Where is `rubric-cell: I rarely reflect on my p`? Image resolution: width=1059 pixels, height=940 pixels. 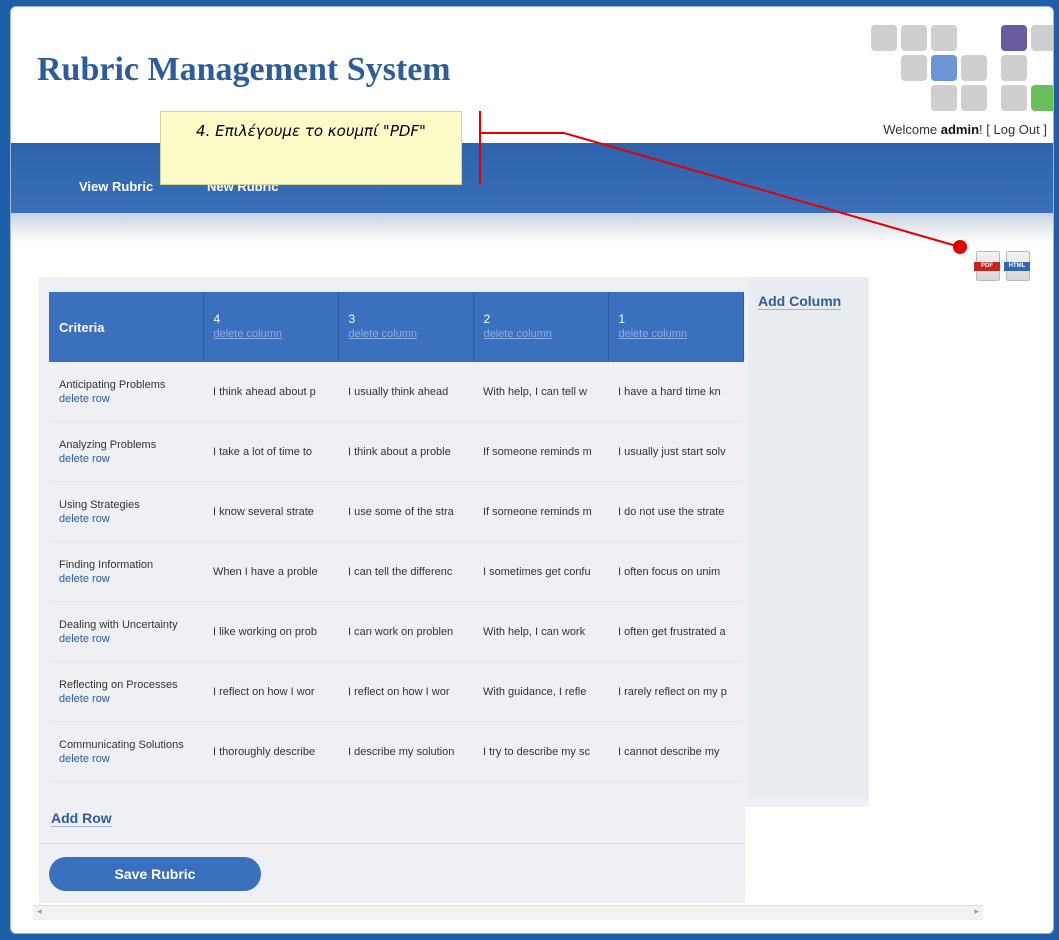
rubric-cell: I rarely reflect on my p is located at coordinates (675, 691).